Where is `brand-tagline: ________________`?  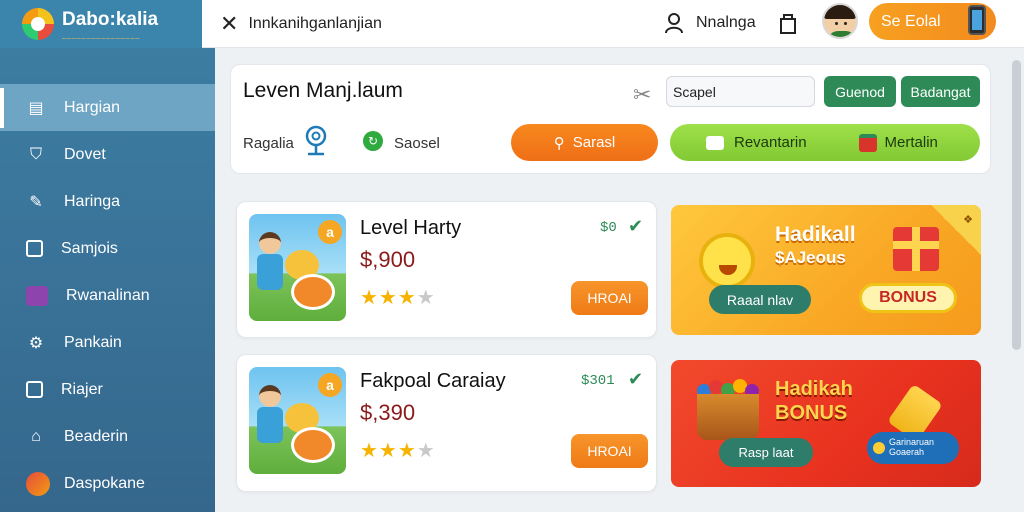
brand-tagline: ________________ is located at coordinates (101, 35).